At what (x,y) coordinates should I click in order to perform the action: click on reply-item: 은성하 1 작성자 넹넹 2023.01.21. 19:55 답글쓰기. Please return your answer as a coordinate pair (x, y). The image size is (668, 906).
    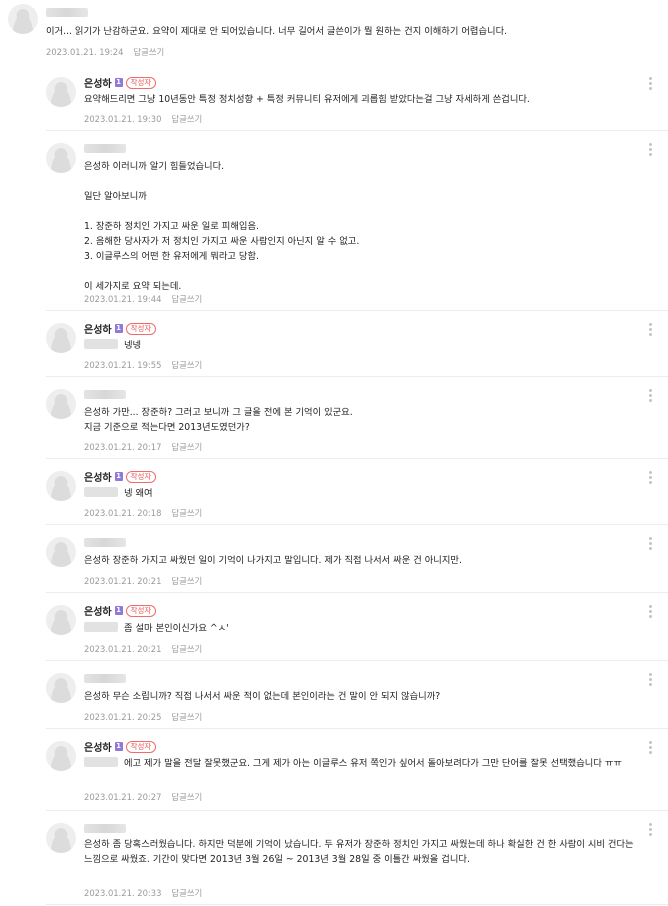
    Looking at the image, I should click on (357, 347).